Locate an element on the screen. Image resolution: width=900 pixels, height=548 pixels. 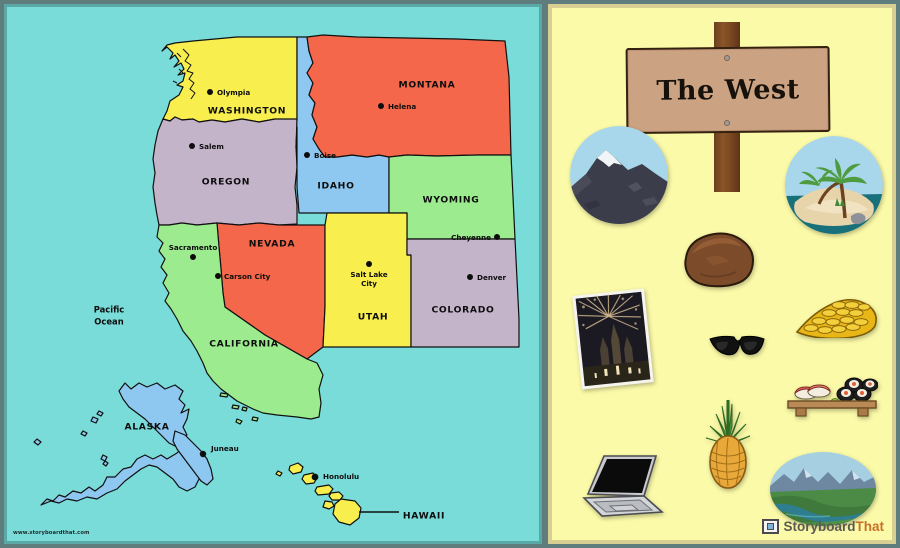
sign-title: The West is located at coordinates (728, 90).